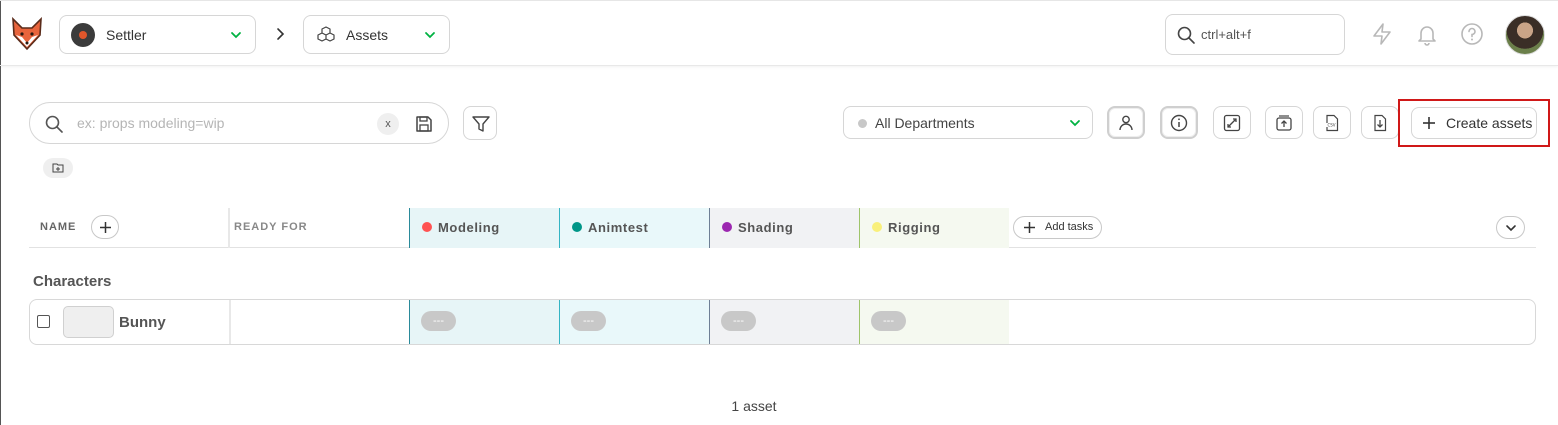 The image size is (1558, 425). What do you see at coordinates (862, 123) in the screenshot?
I see `department-dot` at bounding box center [862, 123].